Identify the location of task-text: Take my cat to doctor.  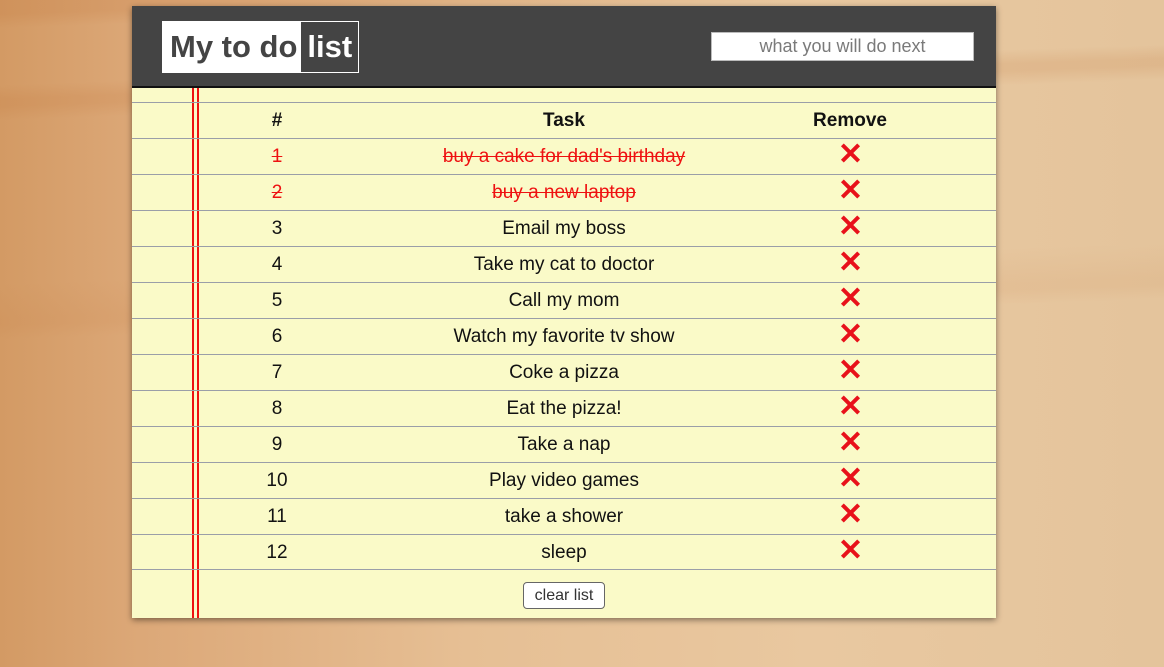
(564, 264).